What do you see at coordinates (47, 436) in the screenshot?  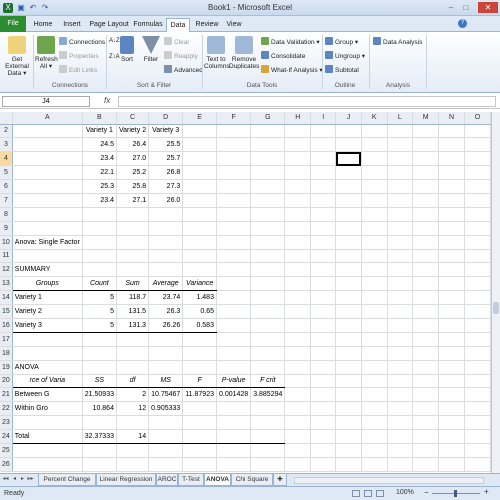 I see `cell: Total` at bounding box center [47, 436].